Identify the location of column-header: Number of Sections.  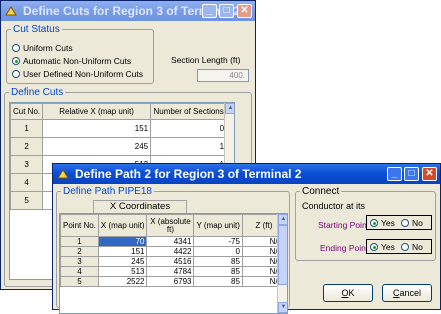
(189, 111).